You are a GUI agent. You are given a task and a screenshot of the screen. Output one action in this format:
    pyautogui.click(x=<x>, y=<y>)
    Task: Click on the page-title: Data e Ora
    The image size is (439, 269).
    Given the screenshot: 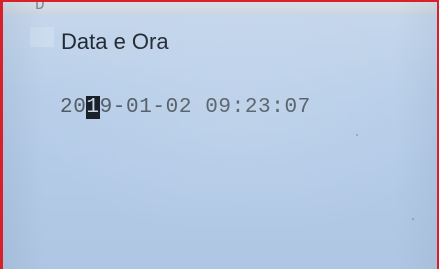 What is the action you would take?
    pyautogui.click(x=115, y=41)
    